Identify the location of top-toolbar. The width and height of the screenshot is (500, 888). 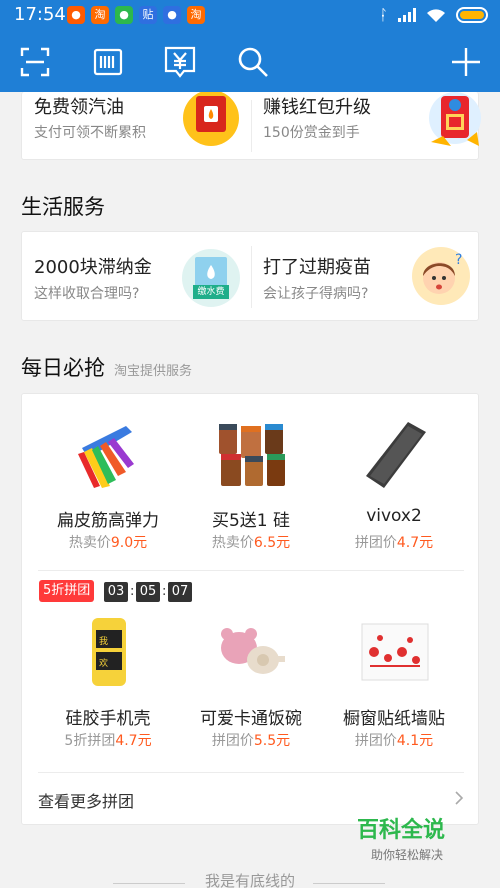
(250, 62).